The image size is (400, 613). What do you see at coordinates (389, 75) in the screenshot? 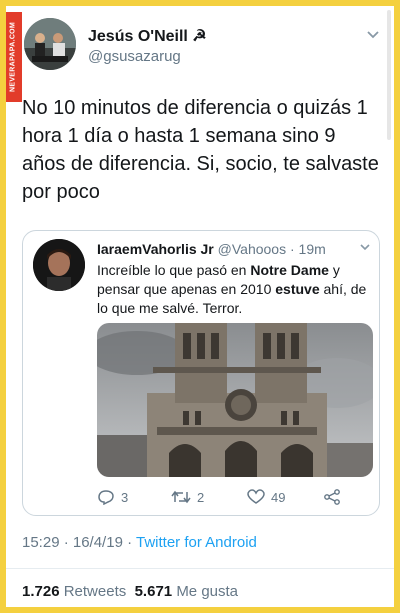
I see `scrollbar` at bounding box center [389, 75].